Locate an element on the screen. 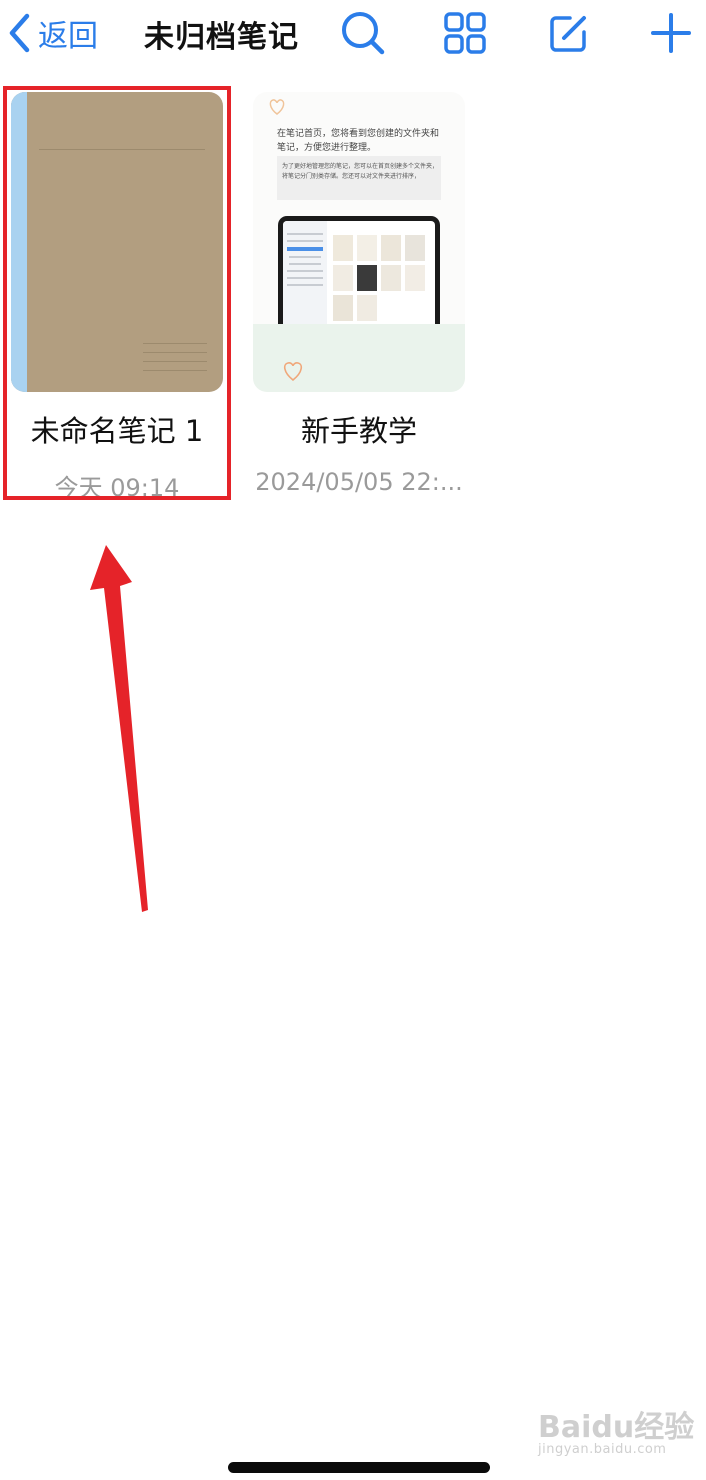  watermark: Baidu经验 jingyan.baidu.com is located at coordinates (616, 1433).